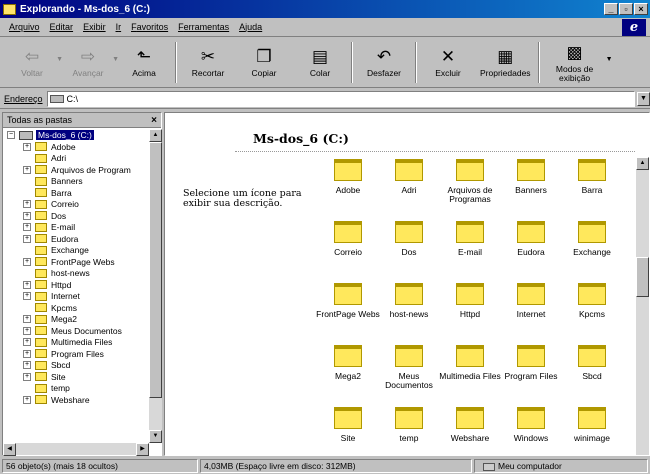 The height and width of the screenshot is (474, 650). I want to click on cut-button: ✂ Recortar, so click(208, 62).